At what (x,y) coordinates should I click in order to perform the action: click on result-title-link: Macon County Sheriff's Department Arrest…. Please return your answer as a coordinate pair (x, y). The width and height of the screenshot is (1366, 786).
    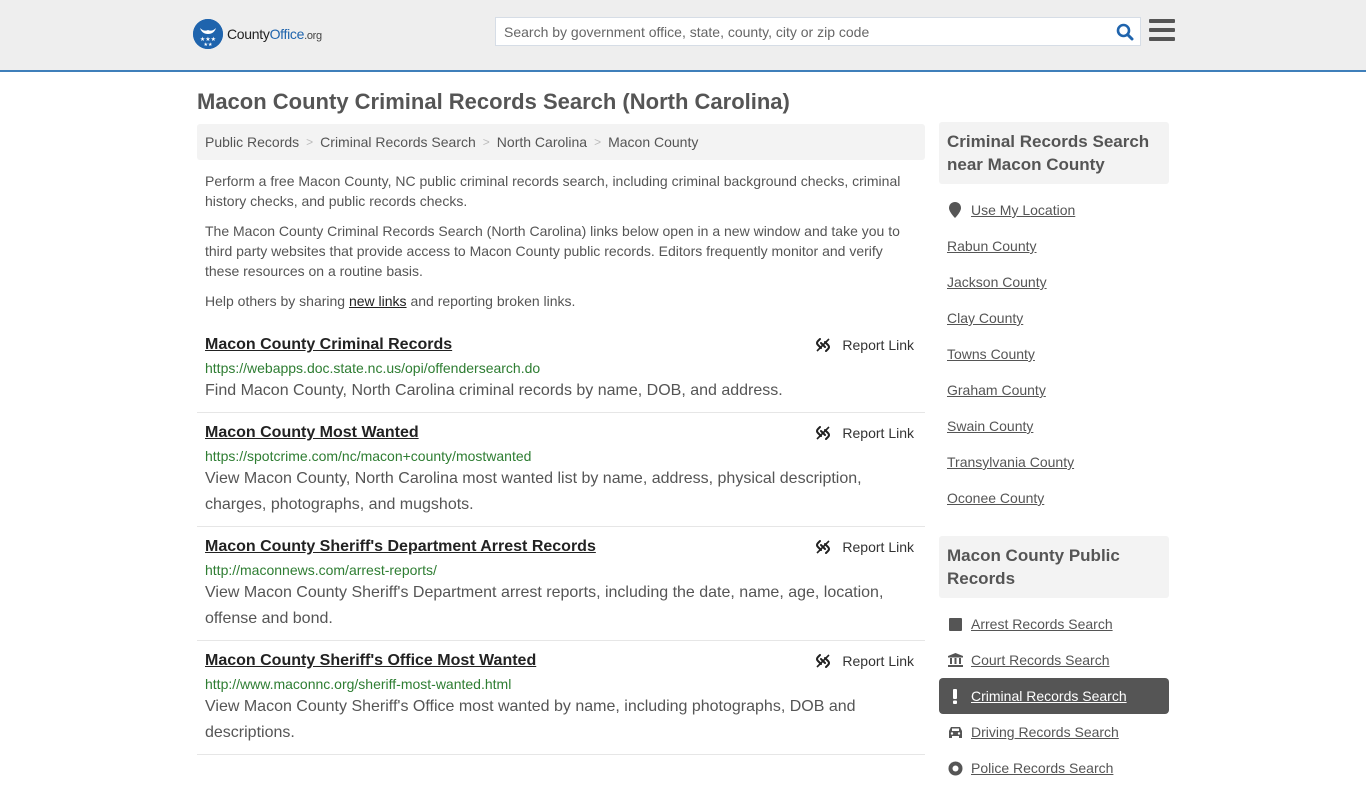
    Looking at the image, I should click on (400, 547).